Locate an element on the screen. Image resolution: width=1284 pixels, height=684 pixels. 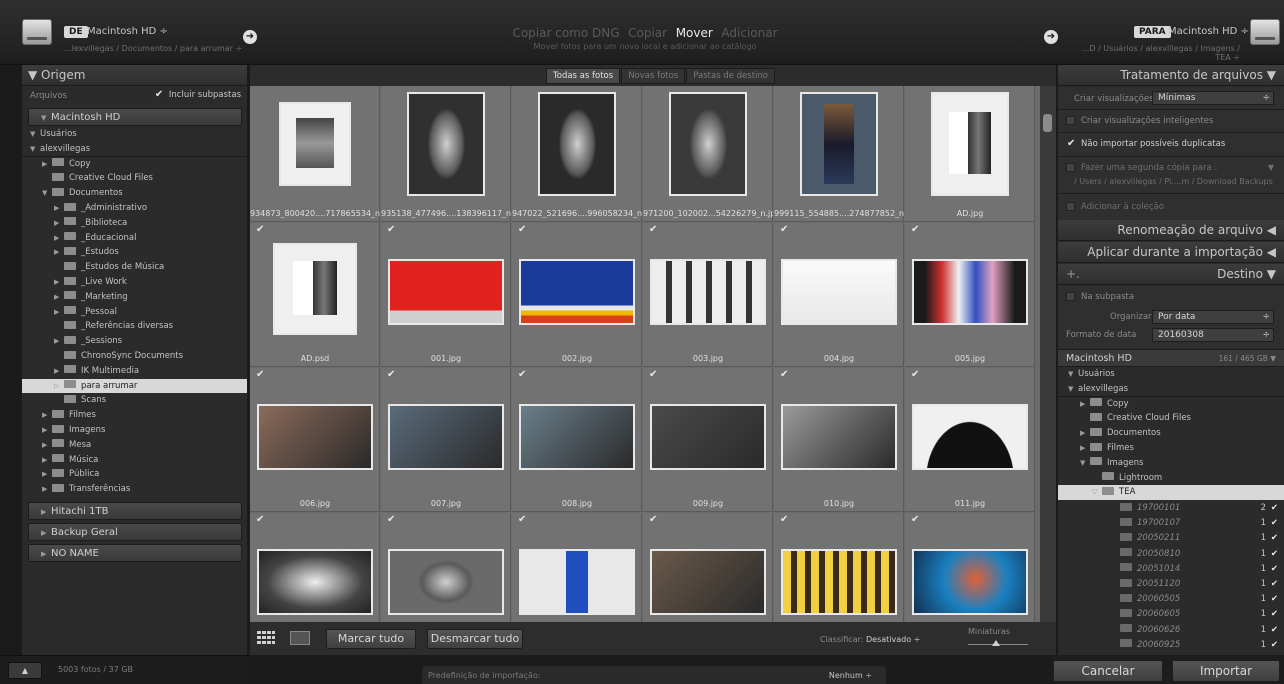
chevron-down-icon: ▼ is located at coordinates (1271, 167).